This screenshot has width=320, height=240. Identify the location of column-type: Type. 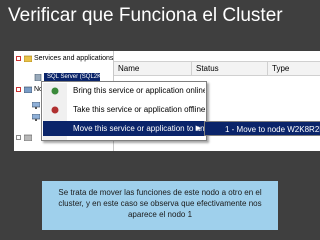
(294, 69).